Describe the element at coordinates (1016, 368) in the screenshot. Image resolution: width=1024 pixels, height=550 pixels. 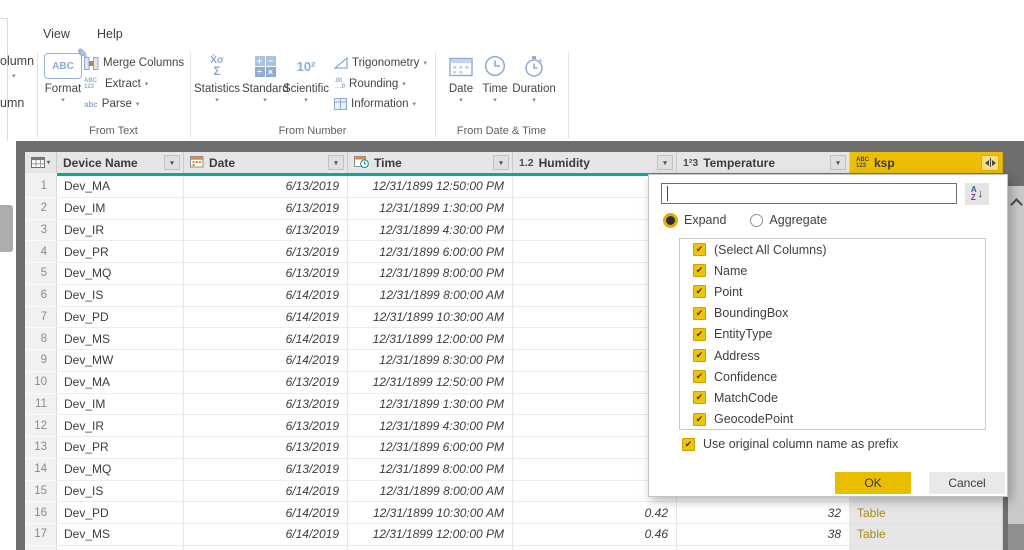
I see `vertical-scrollbar-track` at that location.